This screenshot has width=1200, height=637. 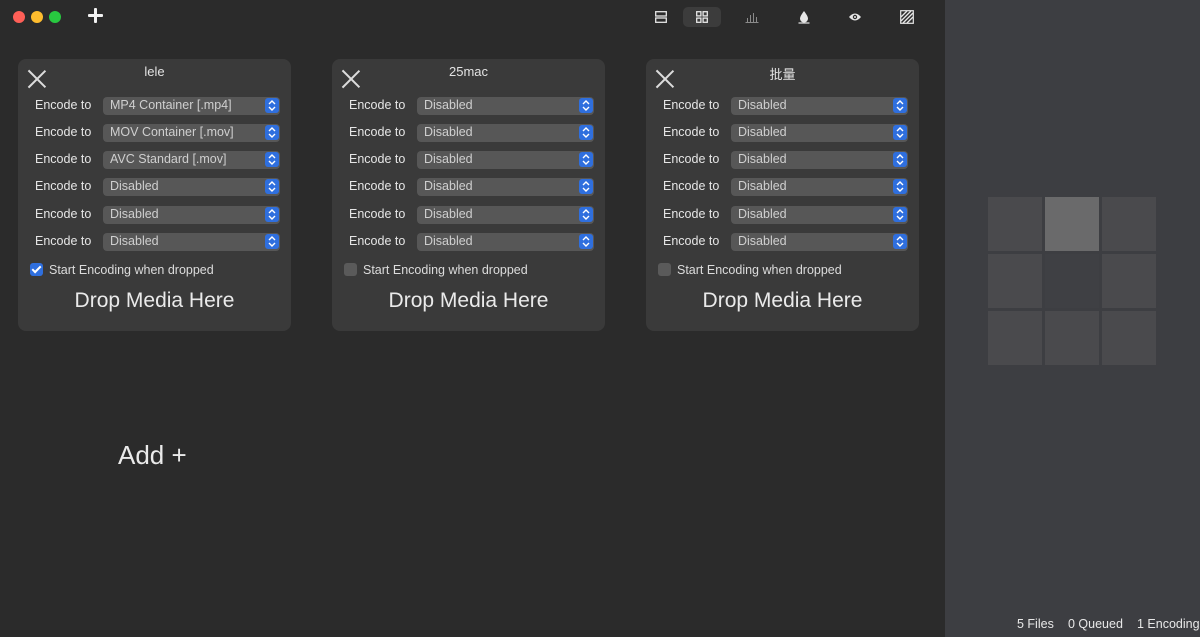 What do you see at coordinates (96, 16) in the screenshot?
I see `add-watch-folder-icon` at bounding box center [96, 16].